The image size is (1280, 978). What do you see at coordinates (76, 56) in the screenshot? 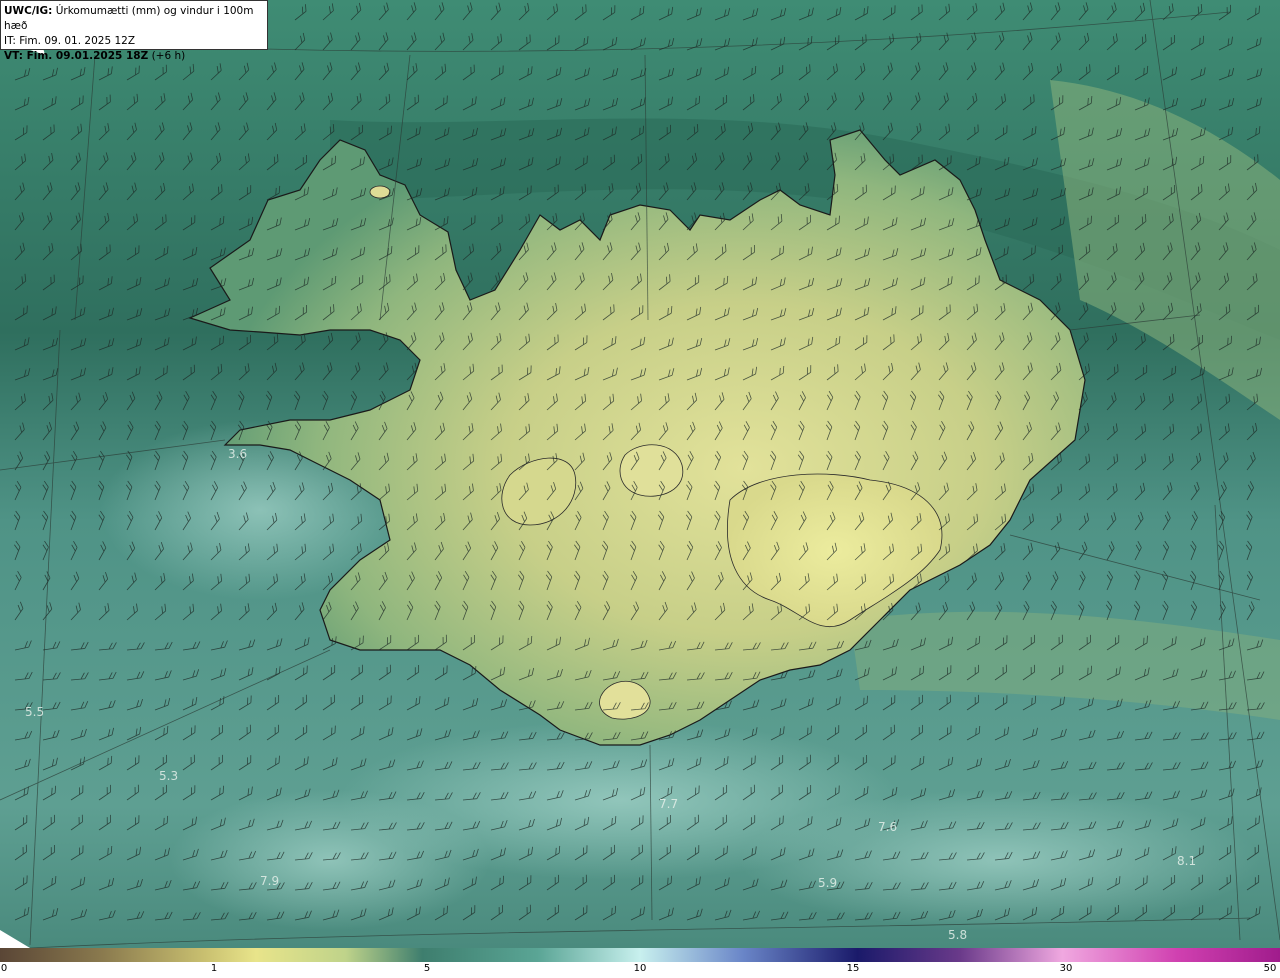
I see `valid-time: VT: Fim. 09.01.2025 18Z` at bounding box center [76, 56].